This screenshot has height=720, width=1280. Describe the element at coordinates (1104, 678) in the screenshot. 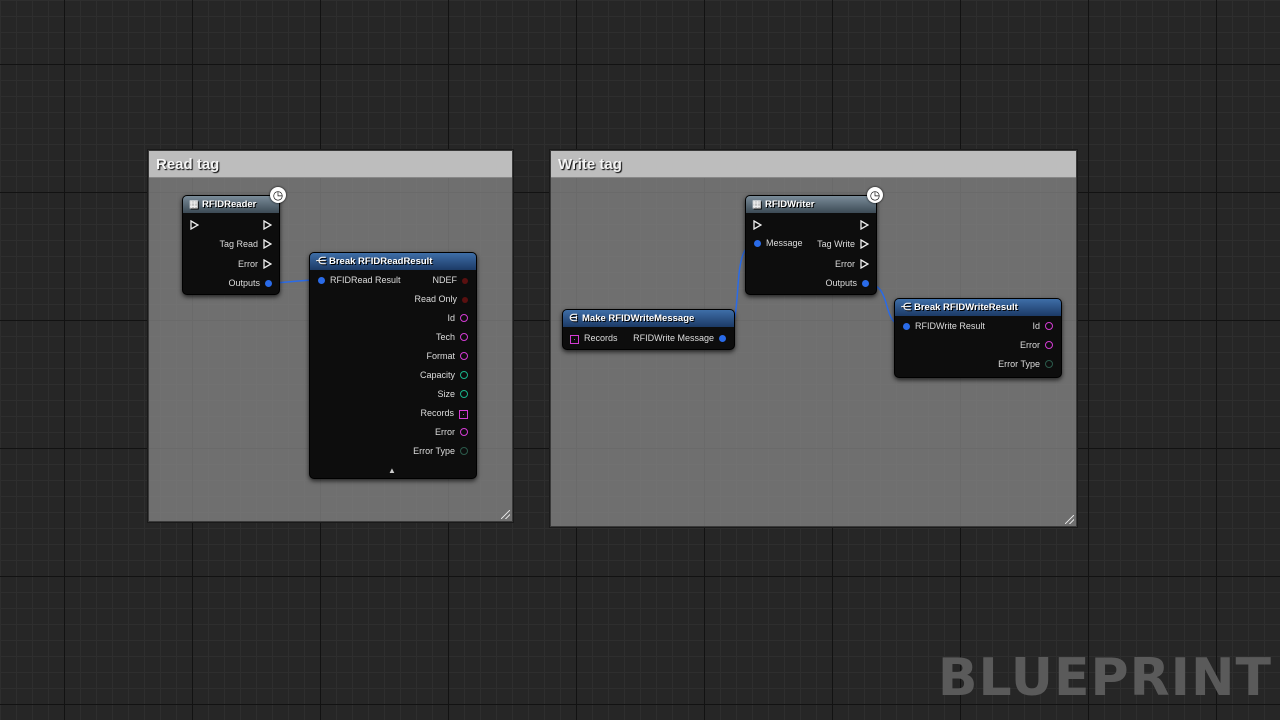

I see `blueprint-watermark: BLUEPRINT` at that location.